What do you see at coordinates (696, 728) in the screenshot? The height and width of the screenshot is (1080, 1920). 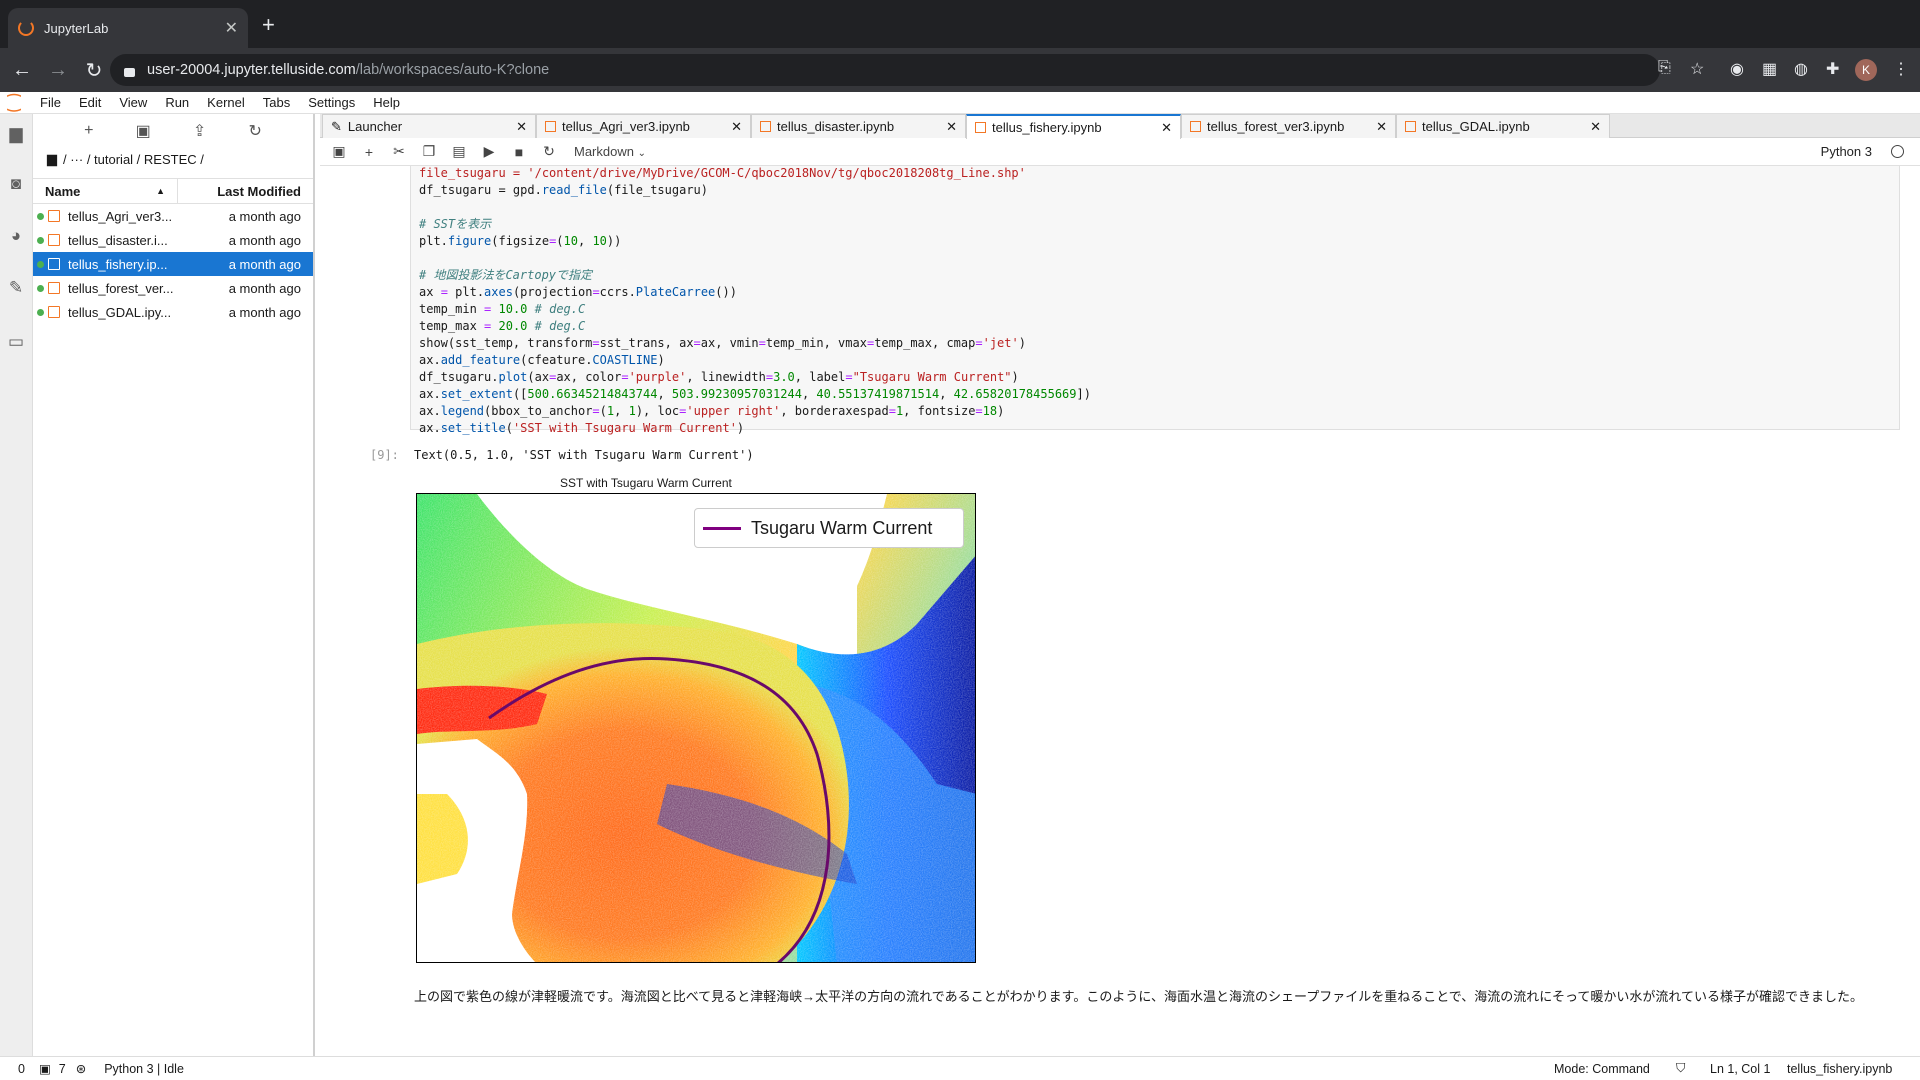 I see `sst-map-image: Tsugaru Warm Current` at bounding box center [696, 728].